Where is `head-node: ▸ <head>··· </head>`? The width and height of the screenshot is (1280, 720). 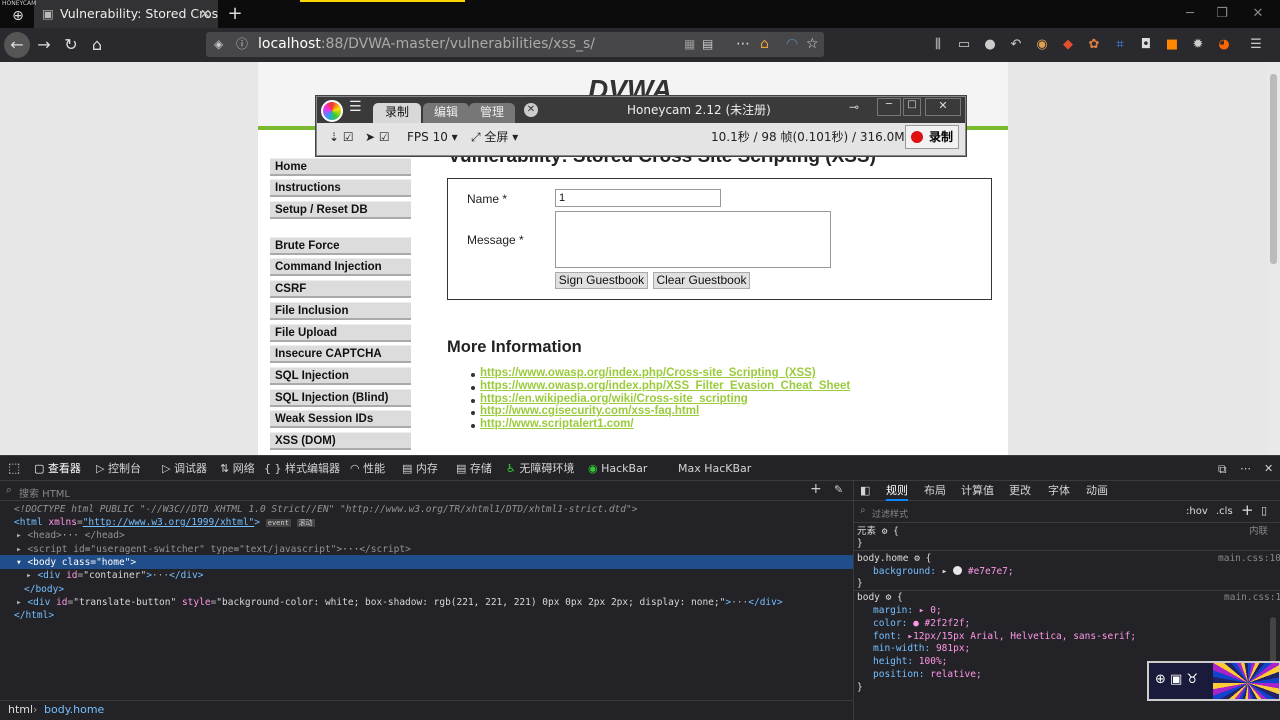
head-node: ▸ <head>··· </head> is located at coordinates (70, 535).